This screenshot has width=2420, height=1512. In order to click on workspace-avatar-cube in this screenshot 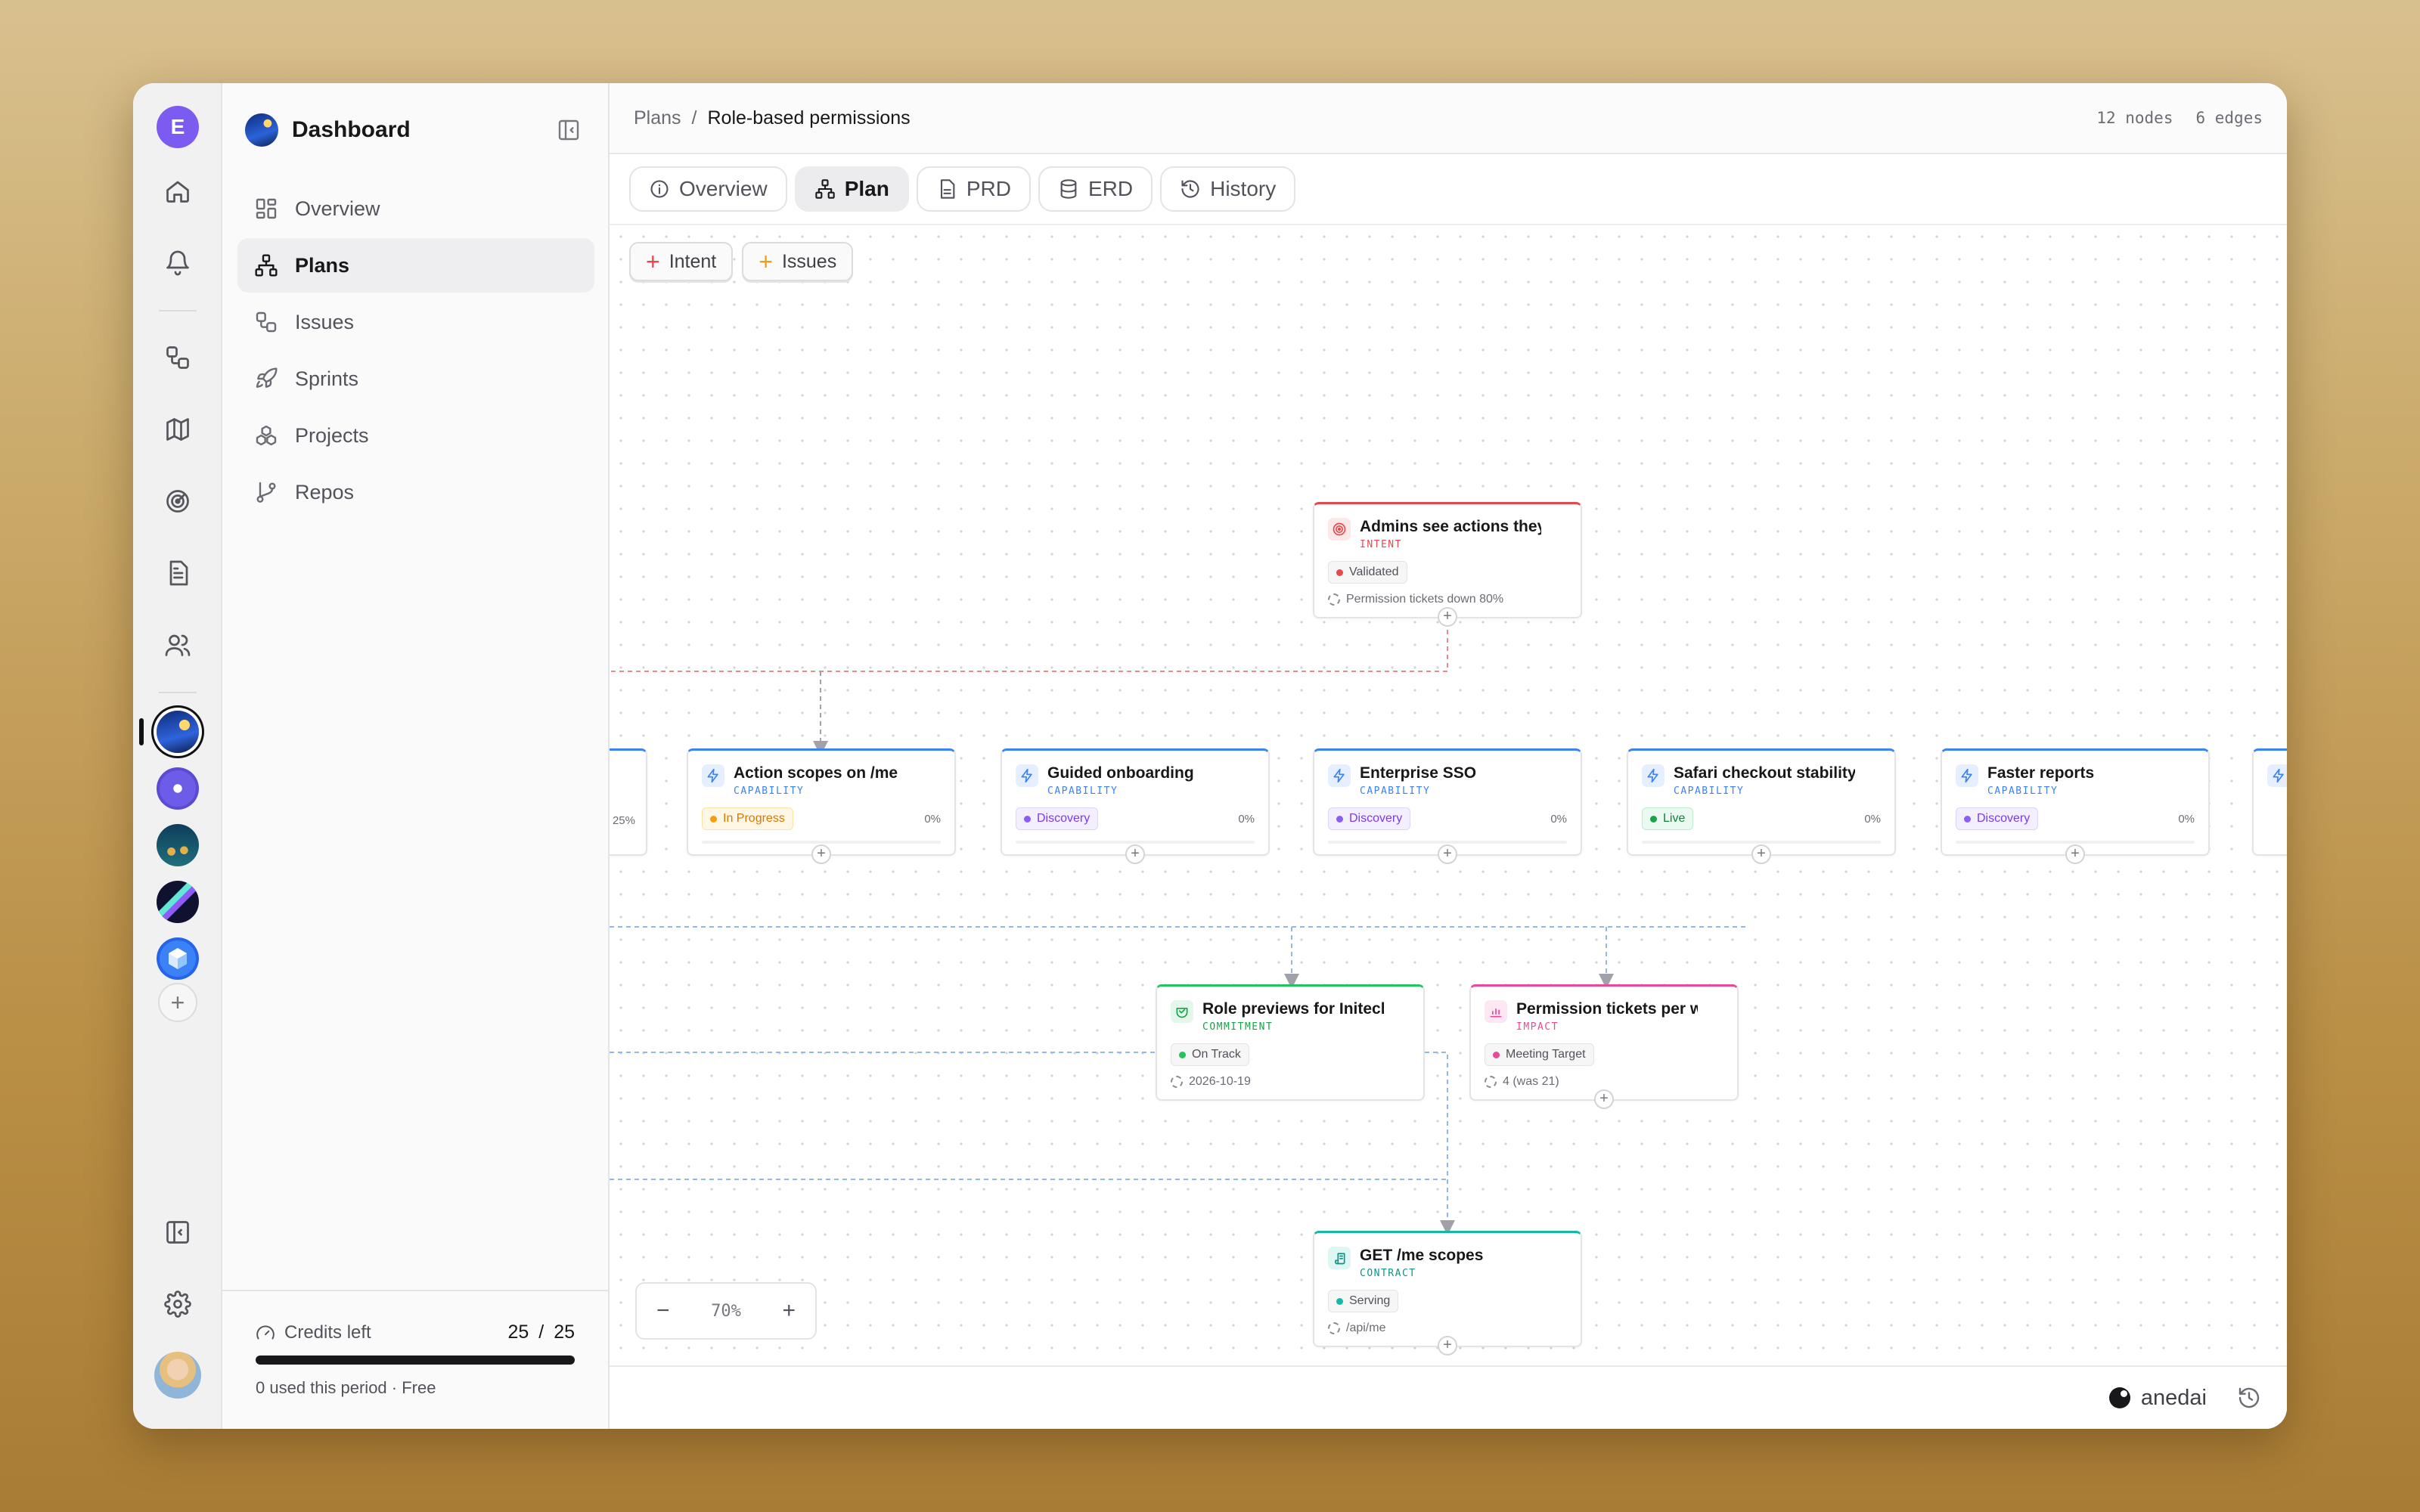, I will do `click(178, 958)`.